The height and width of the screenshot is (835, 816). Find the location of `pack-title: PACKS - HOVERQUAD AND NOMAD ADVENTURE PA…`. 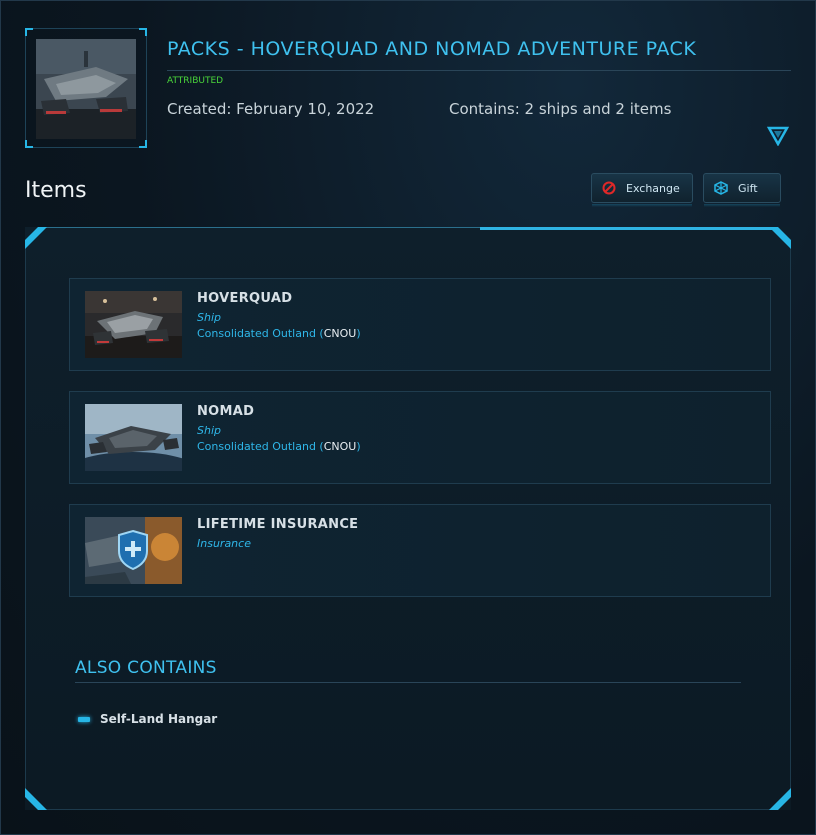

pack-title: PACKS - HOVERQUAD AND NOMAD ADVENTURE PA… is located at coordinates (432, 49).